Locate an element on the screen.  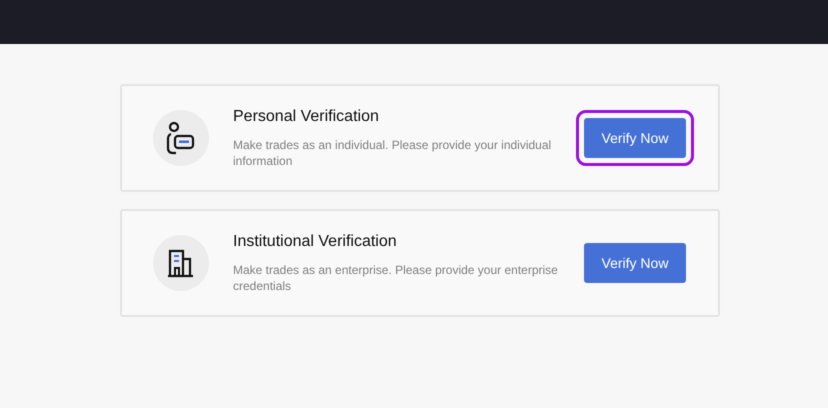
card-title: Institutional Verification is located at coordinates (315, 242).